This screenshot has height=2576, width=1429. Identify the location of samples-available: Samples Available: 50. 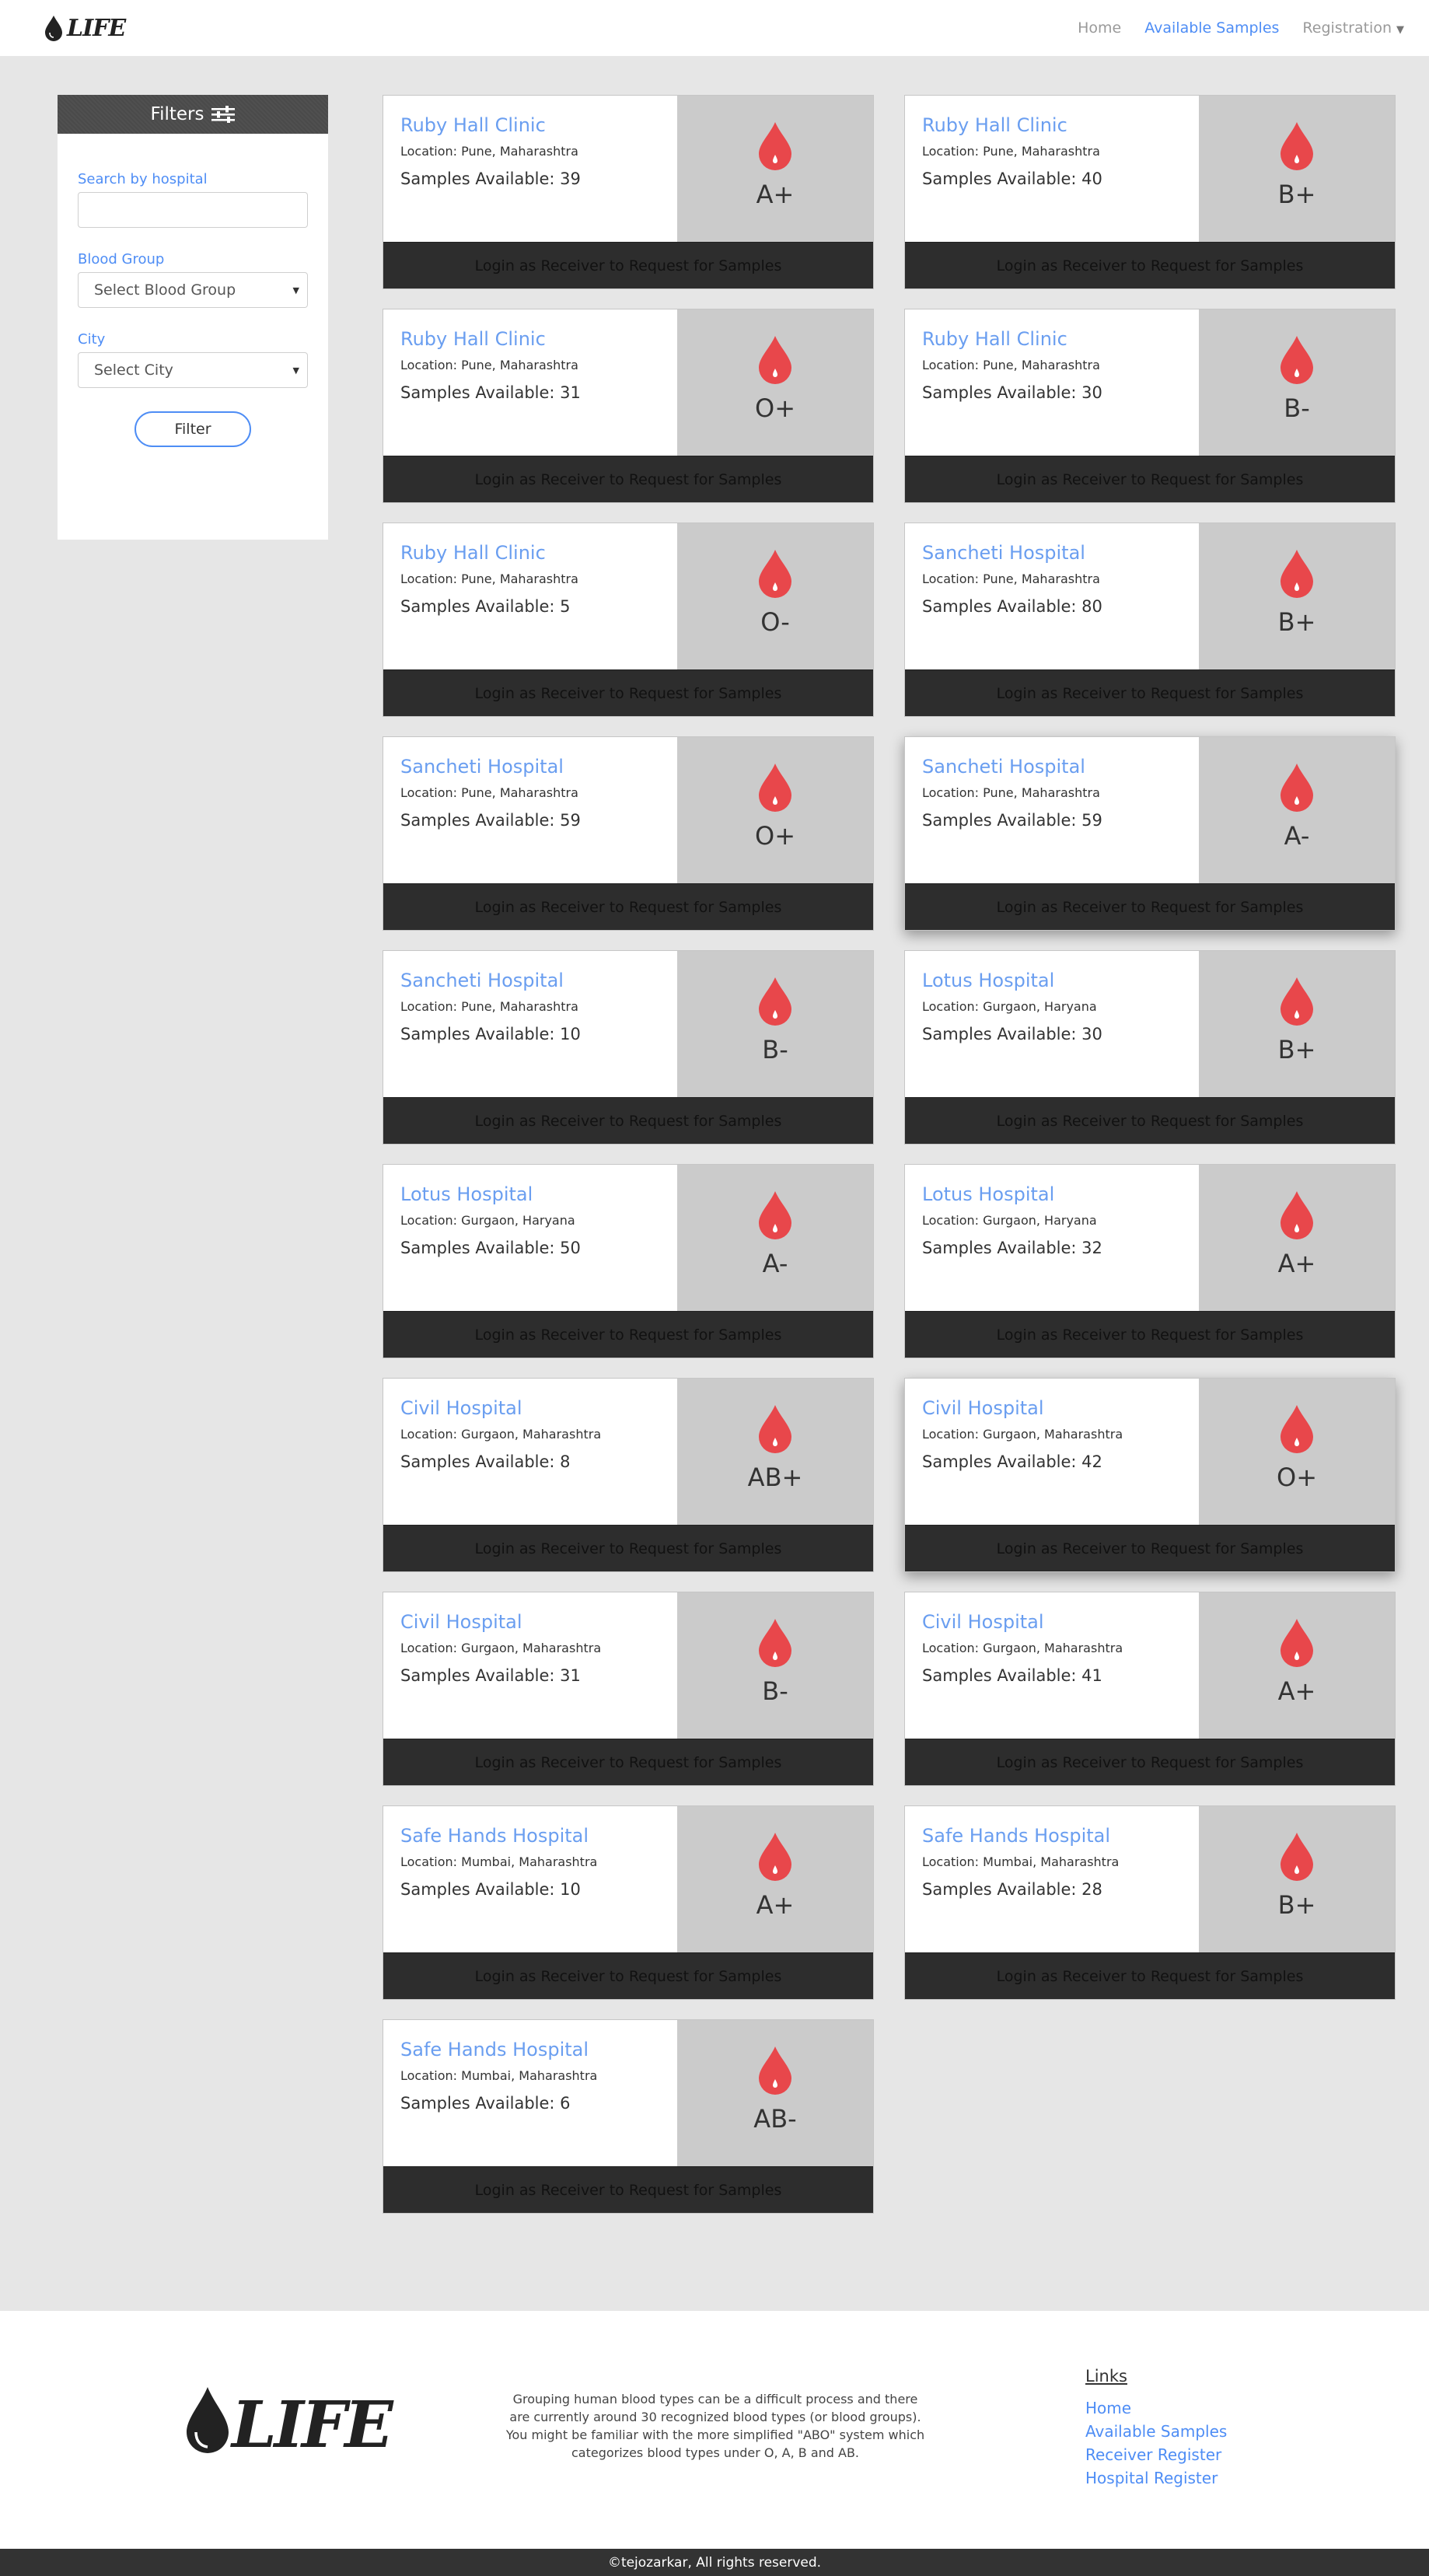
(490, 1248).